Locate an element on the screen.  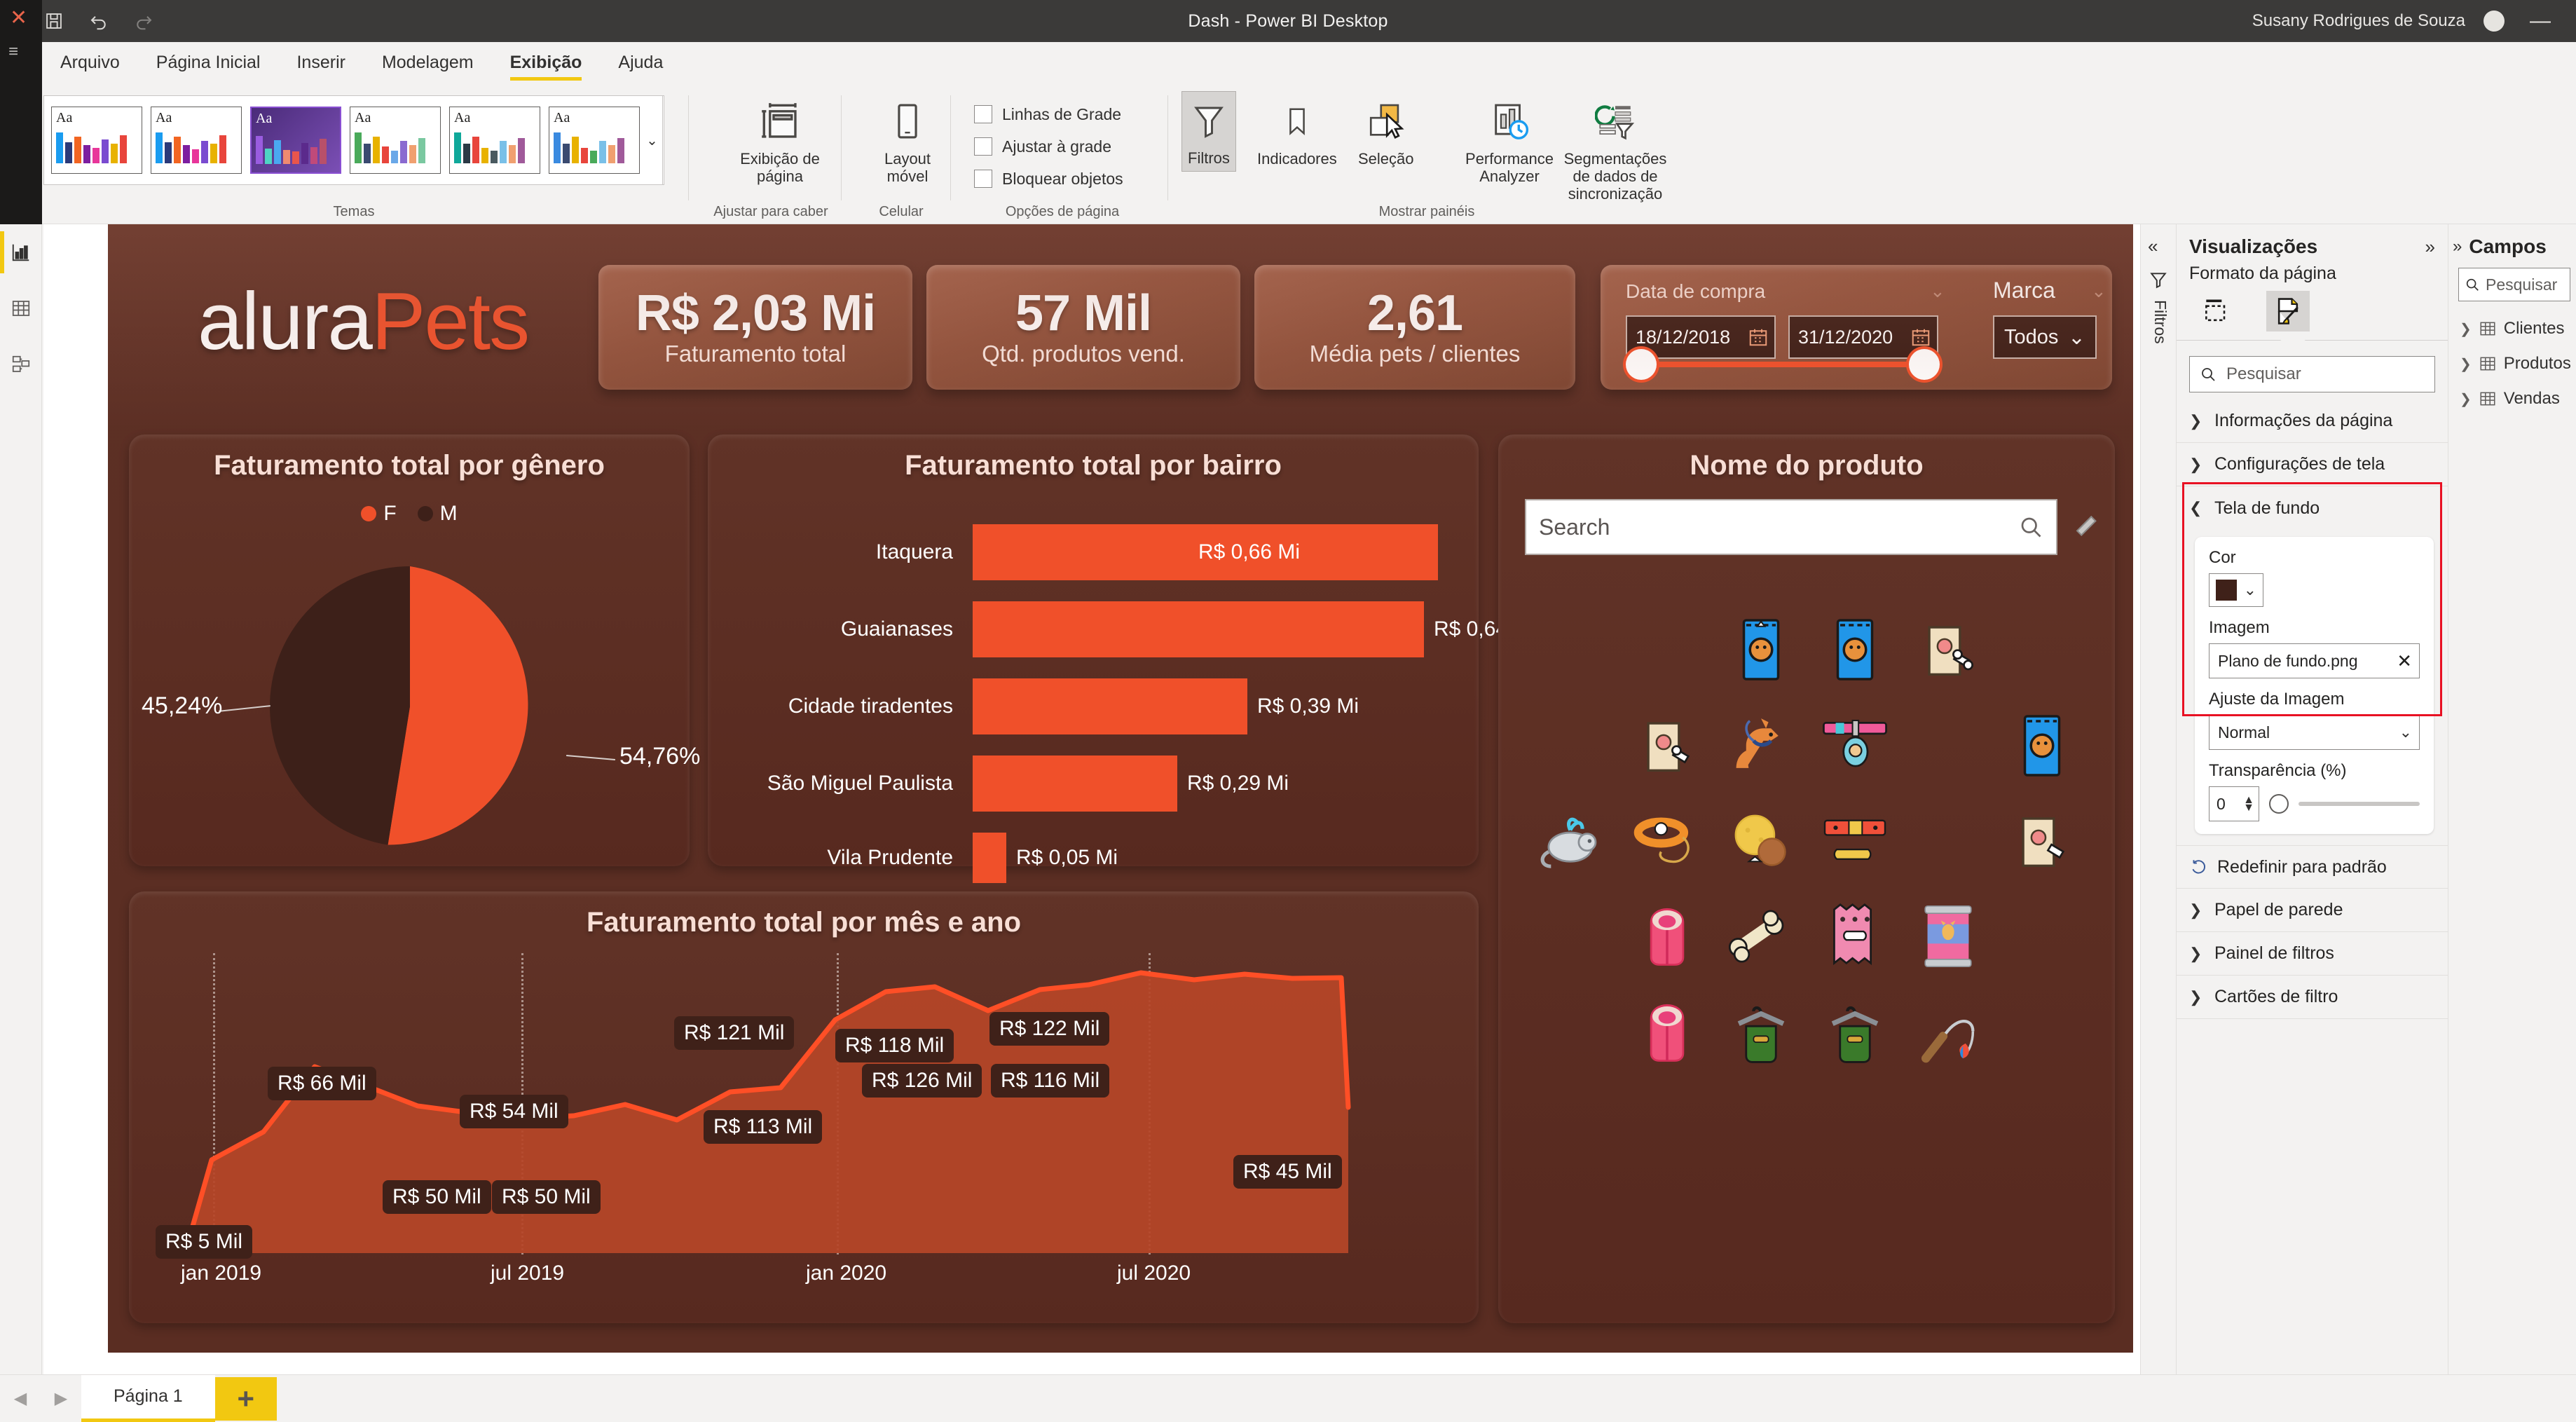
stepper-arrows-icon: ▲ ▼ is located at coordinates (2248, 804).